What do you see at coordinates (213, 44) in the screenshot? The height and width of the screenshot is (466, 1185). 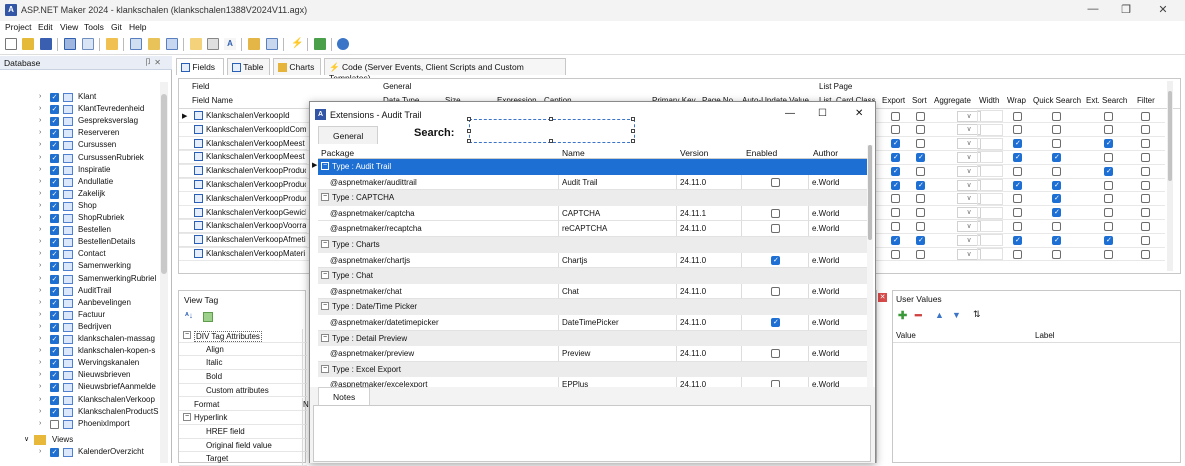 I see `settings-icon` at bounding box center [213, 44].